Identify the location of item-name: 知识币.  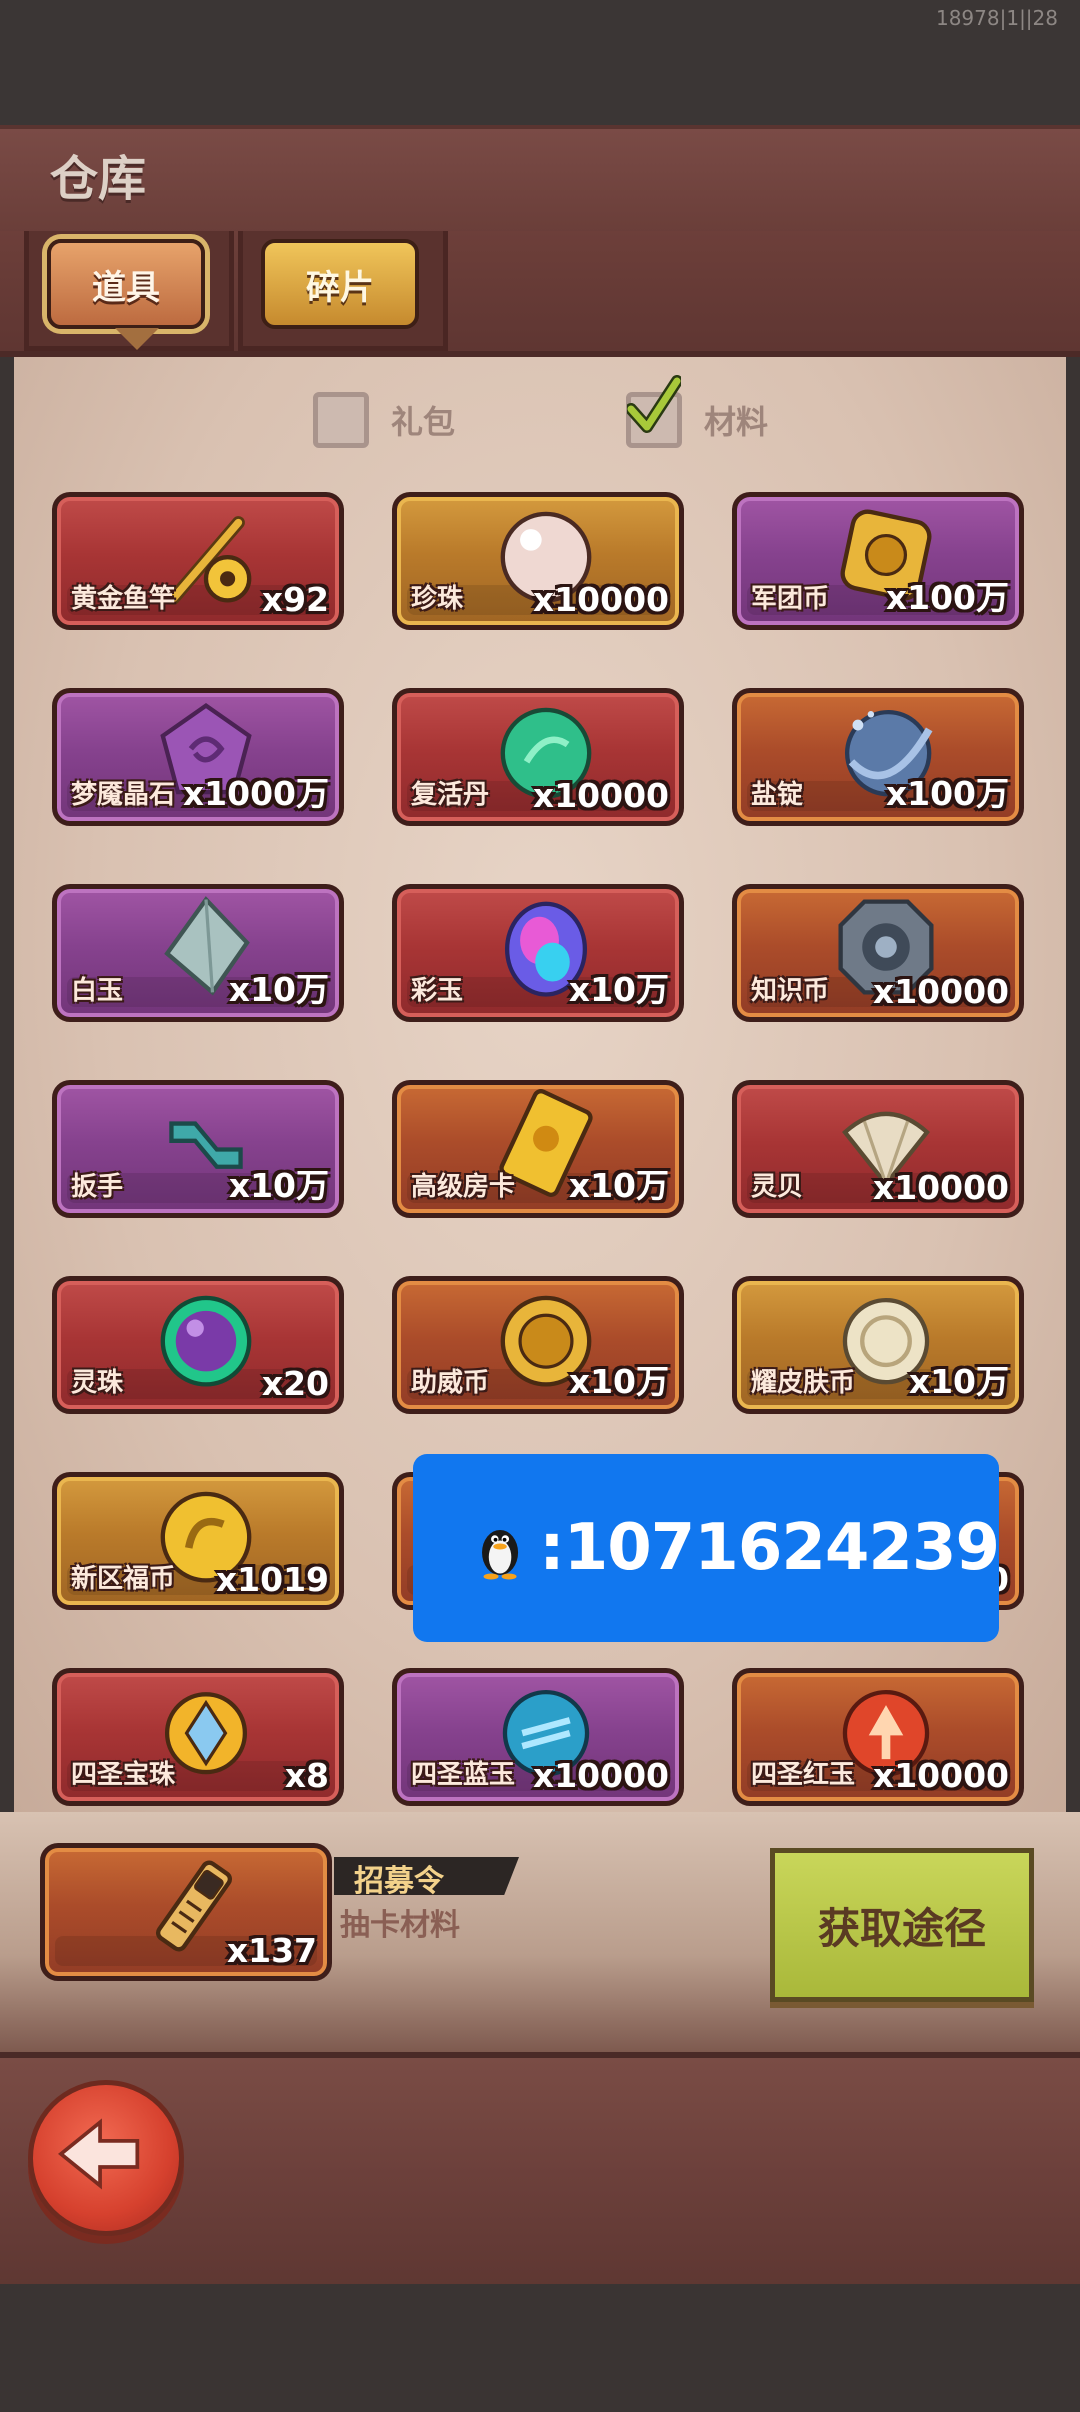
(790, 991).